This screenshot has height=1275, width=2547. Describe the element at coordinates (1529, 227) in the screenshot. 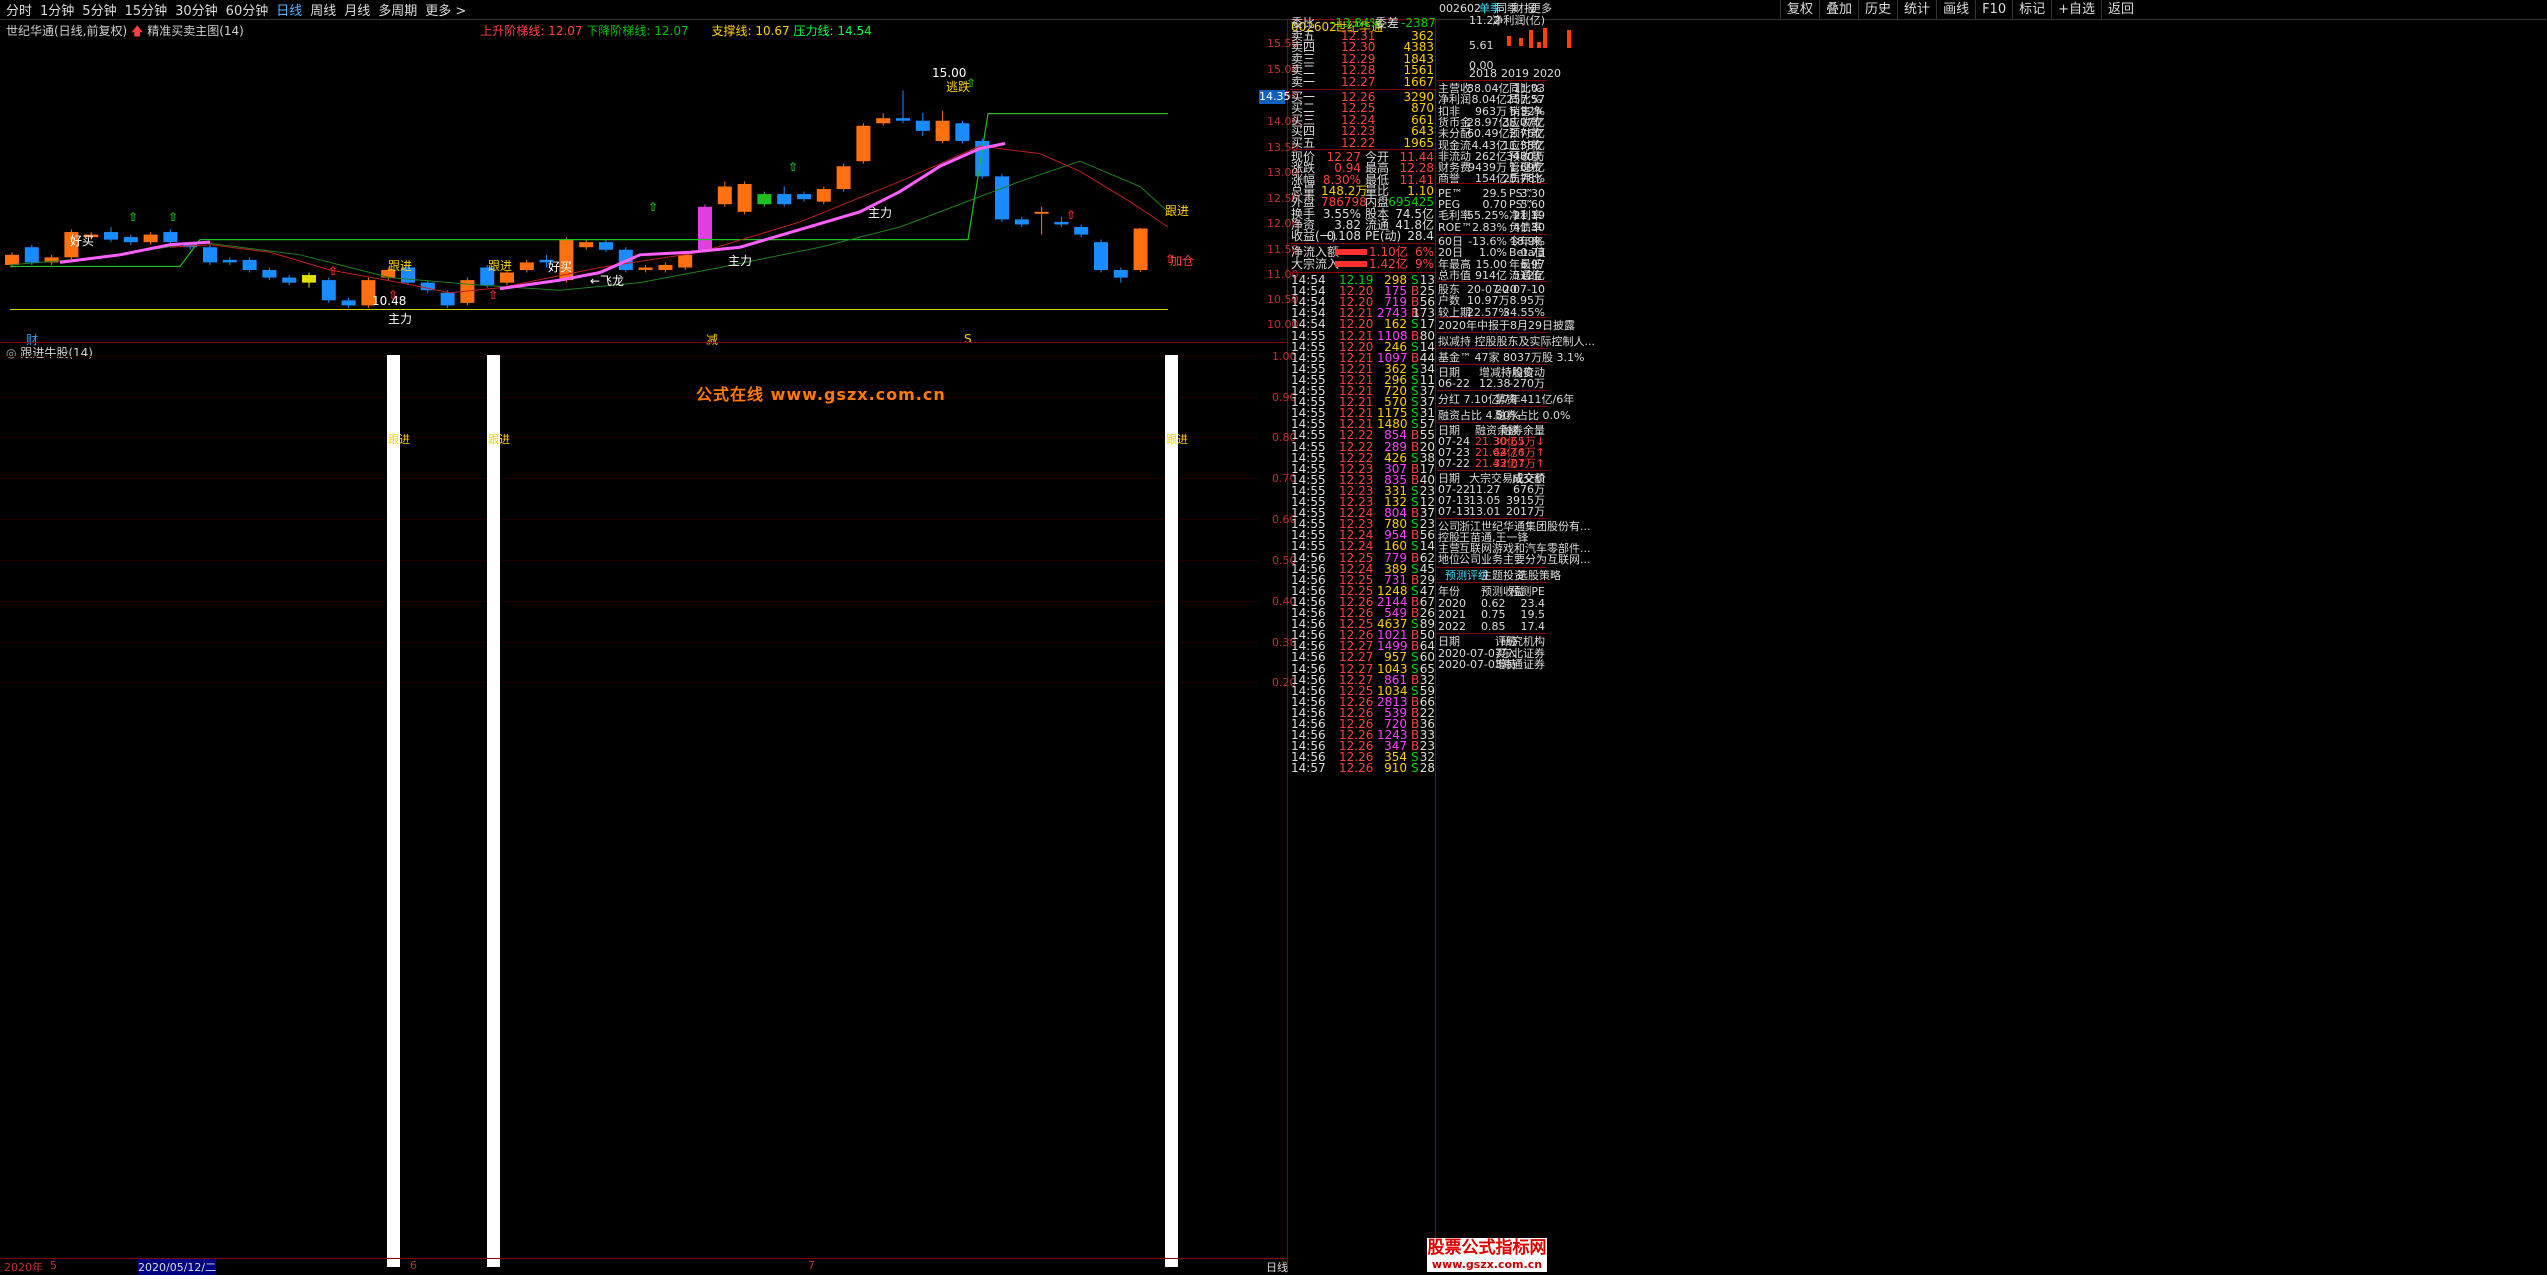

I see `info-cell: 41.30` at that location.